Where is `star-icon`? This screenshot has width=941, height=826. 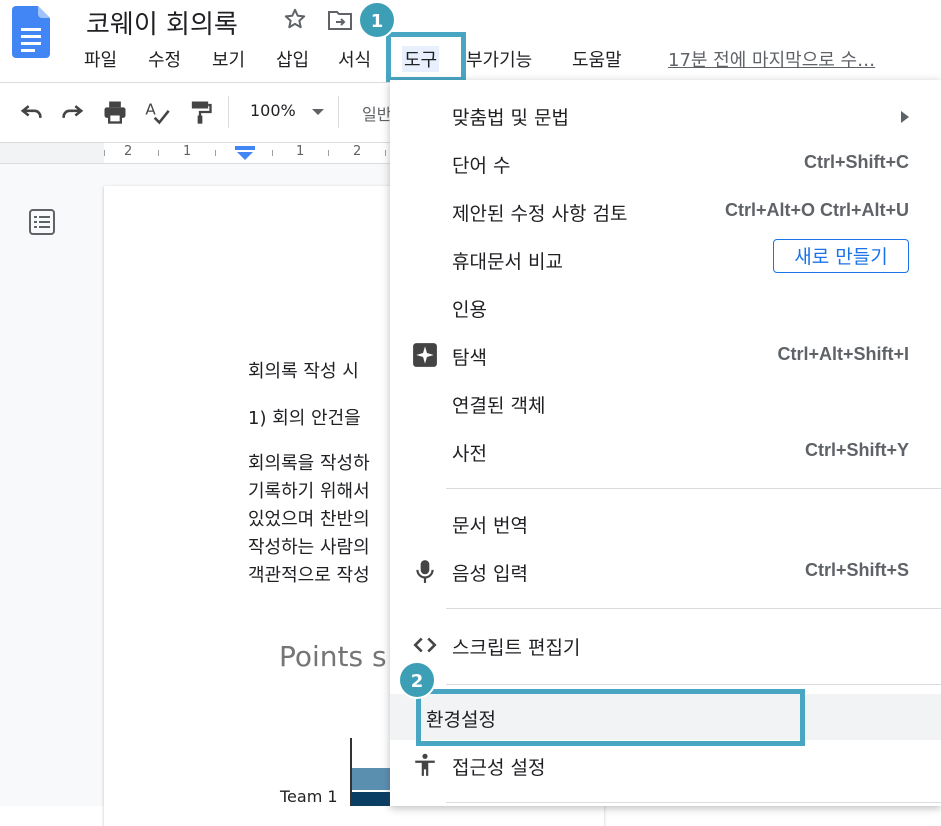
star-icon is located at coordinates (295, 19).